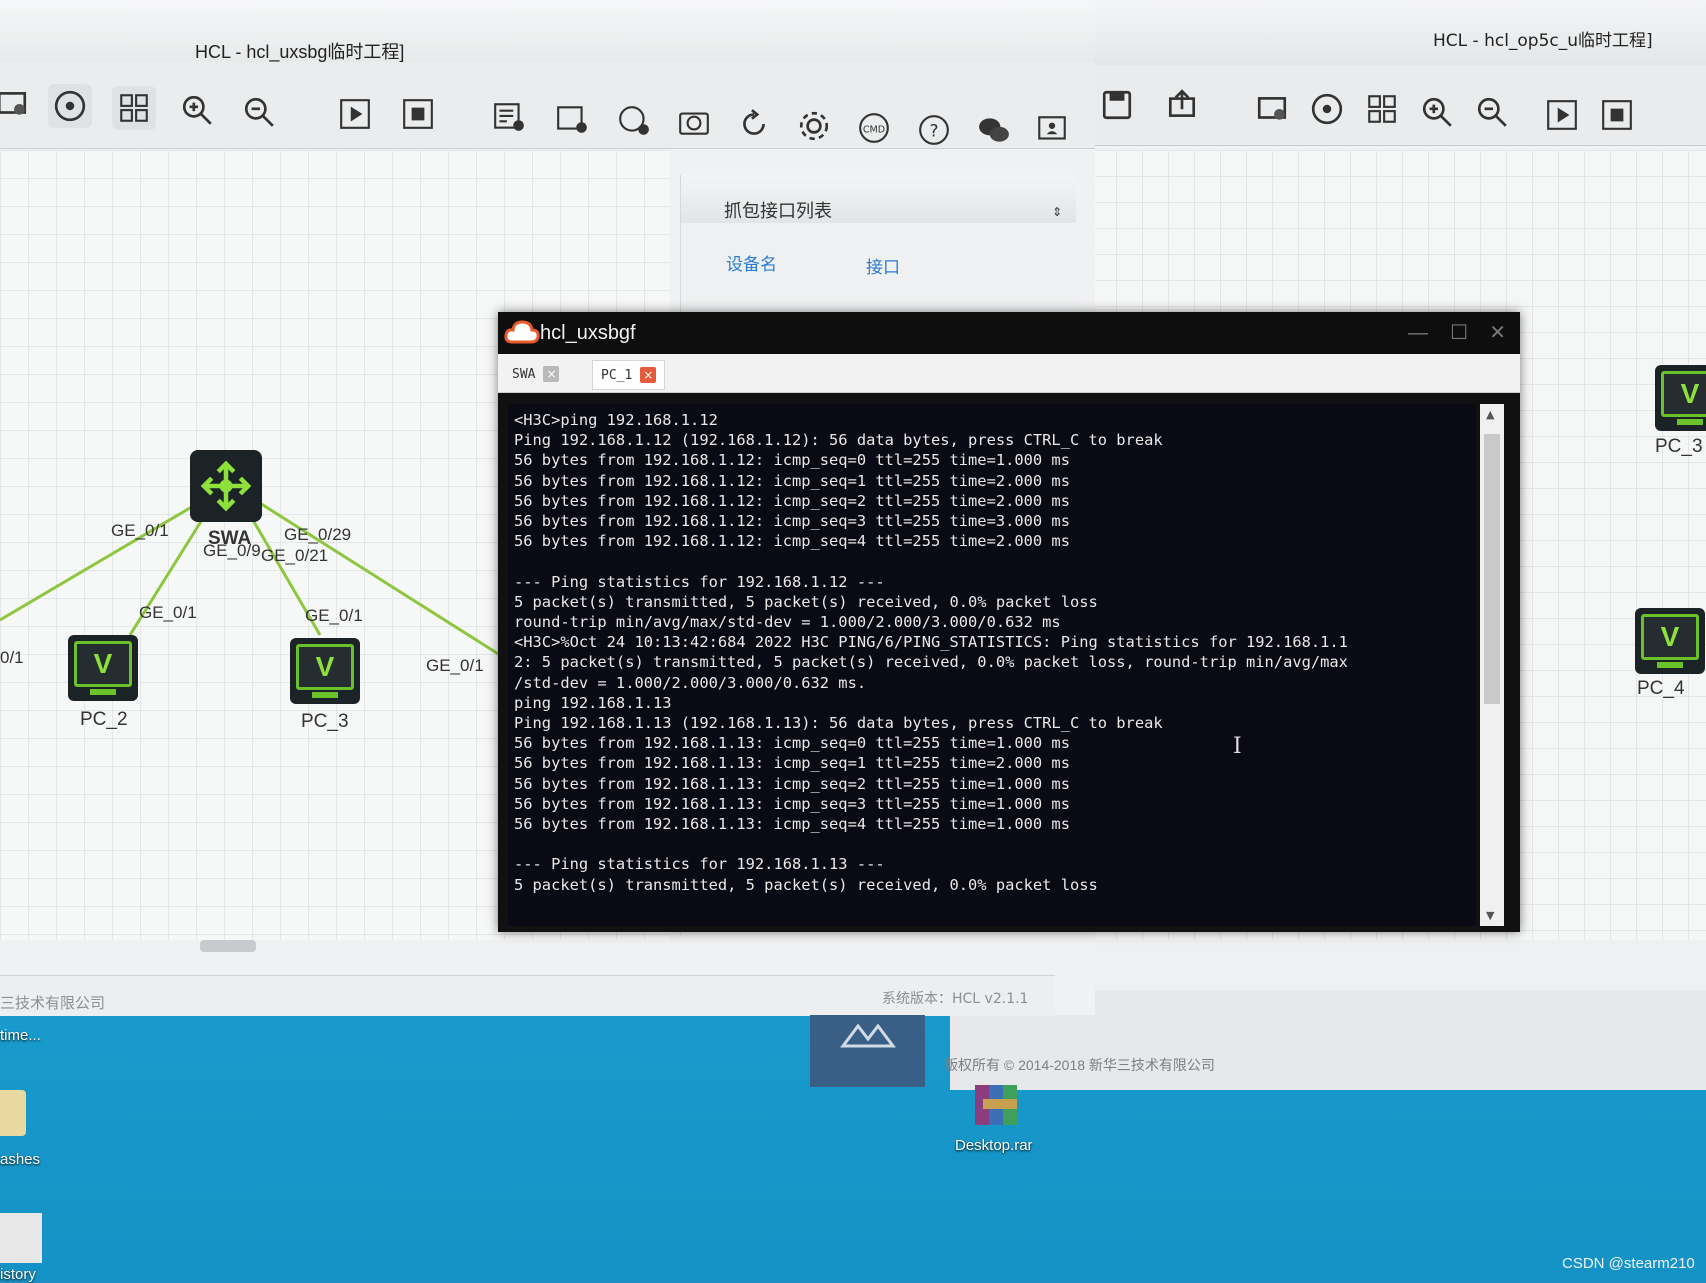 Image resolution: width=1706 pixels, height=1283 pixels. Describe the element at coordinates (18, 1274) in the screenshot. I see `desktop-icon-label: istory` at that location.